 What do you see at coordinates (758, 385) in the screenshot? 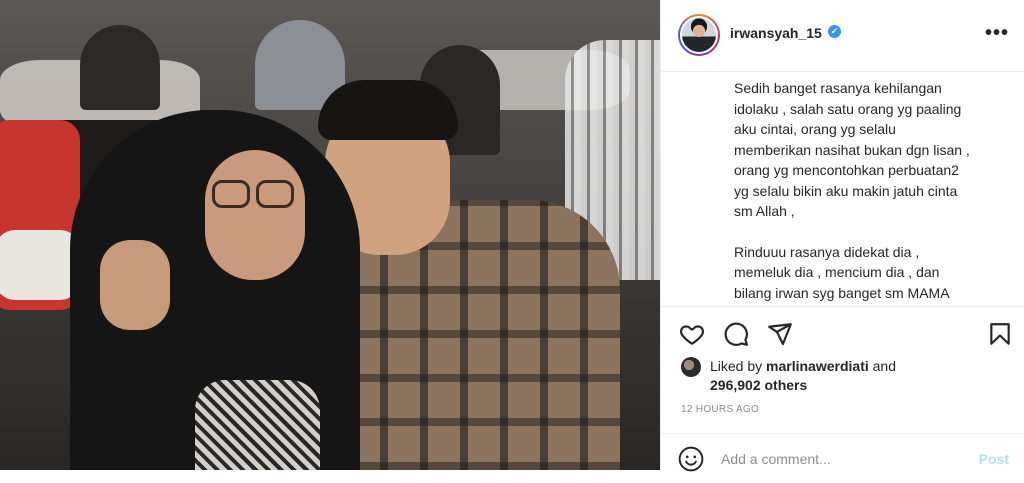
I see `others-count-link: 296,902 others` at bounding box center [758, 385].